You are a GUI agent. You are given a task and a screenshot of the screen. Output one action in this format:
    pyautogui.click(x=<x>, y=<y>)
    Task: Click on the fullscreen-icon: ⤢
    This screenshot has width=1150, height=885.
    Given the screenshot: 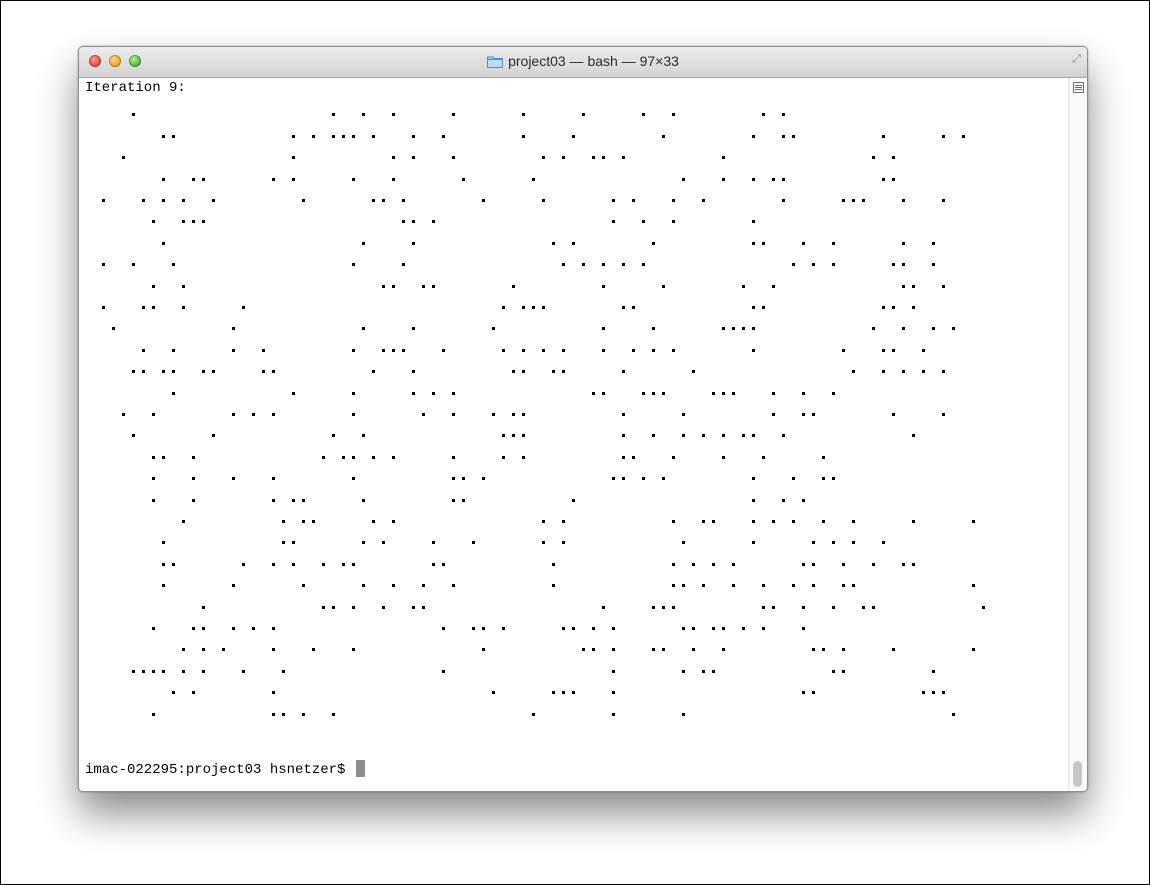 What is the action you would take?
    pyautogui.click(x=1076, y=59)
    